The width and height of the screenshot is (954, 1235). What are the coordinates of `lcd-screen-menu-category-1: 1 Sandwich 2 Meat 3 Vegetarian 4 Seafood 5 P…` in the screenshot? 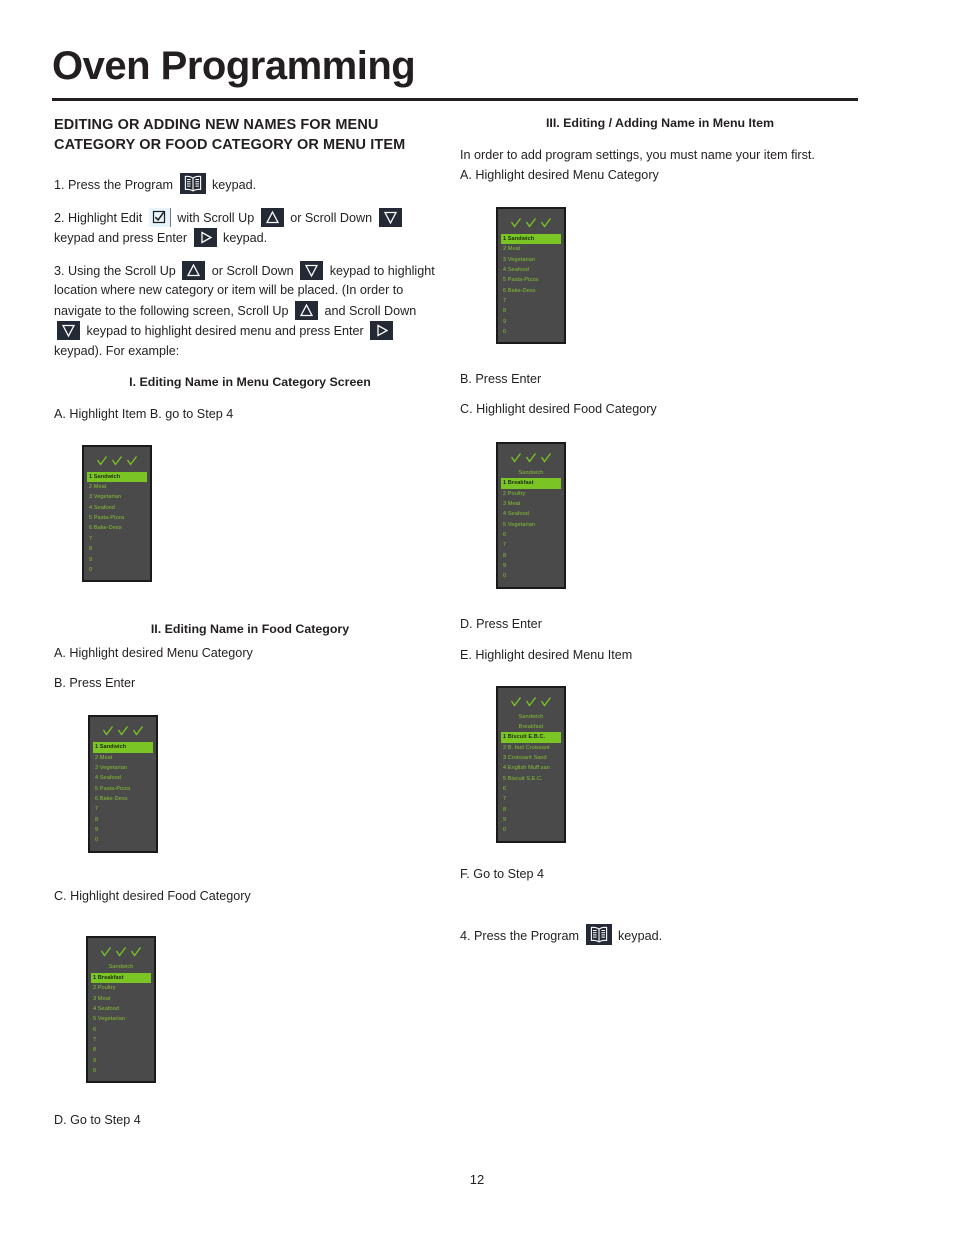 It's located at (117, 513).